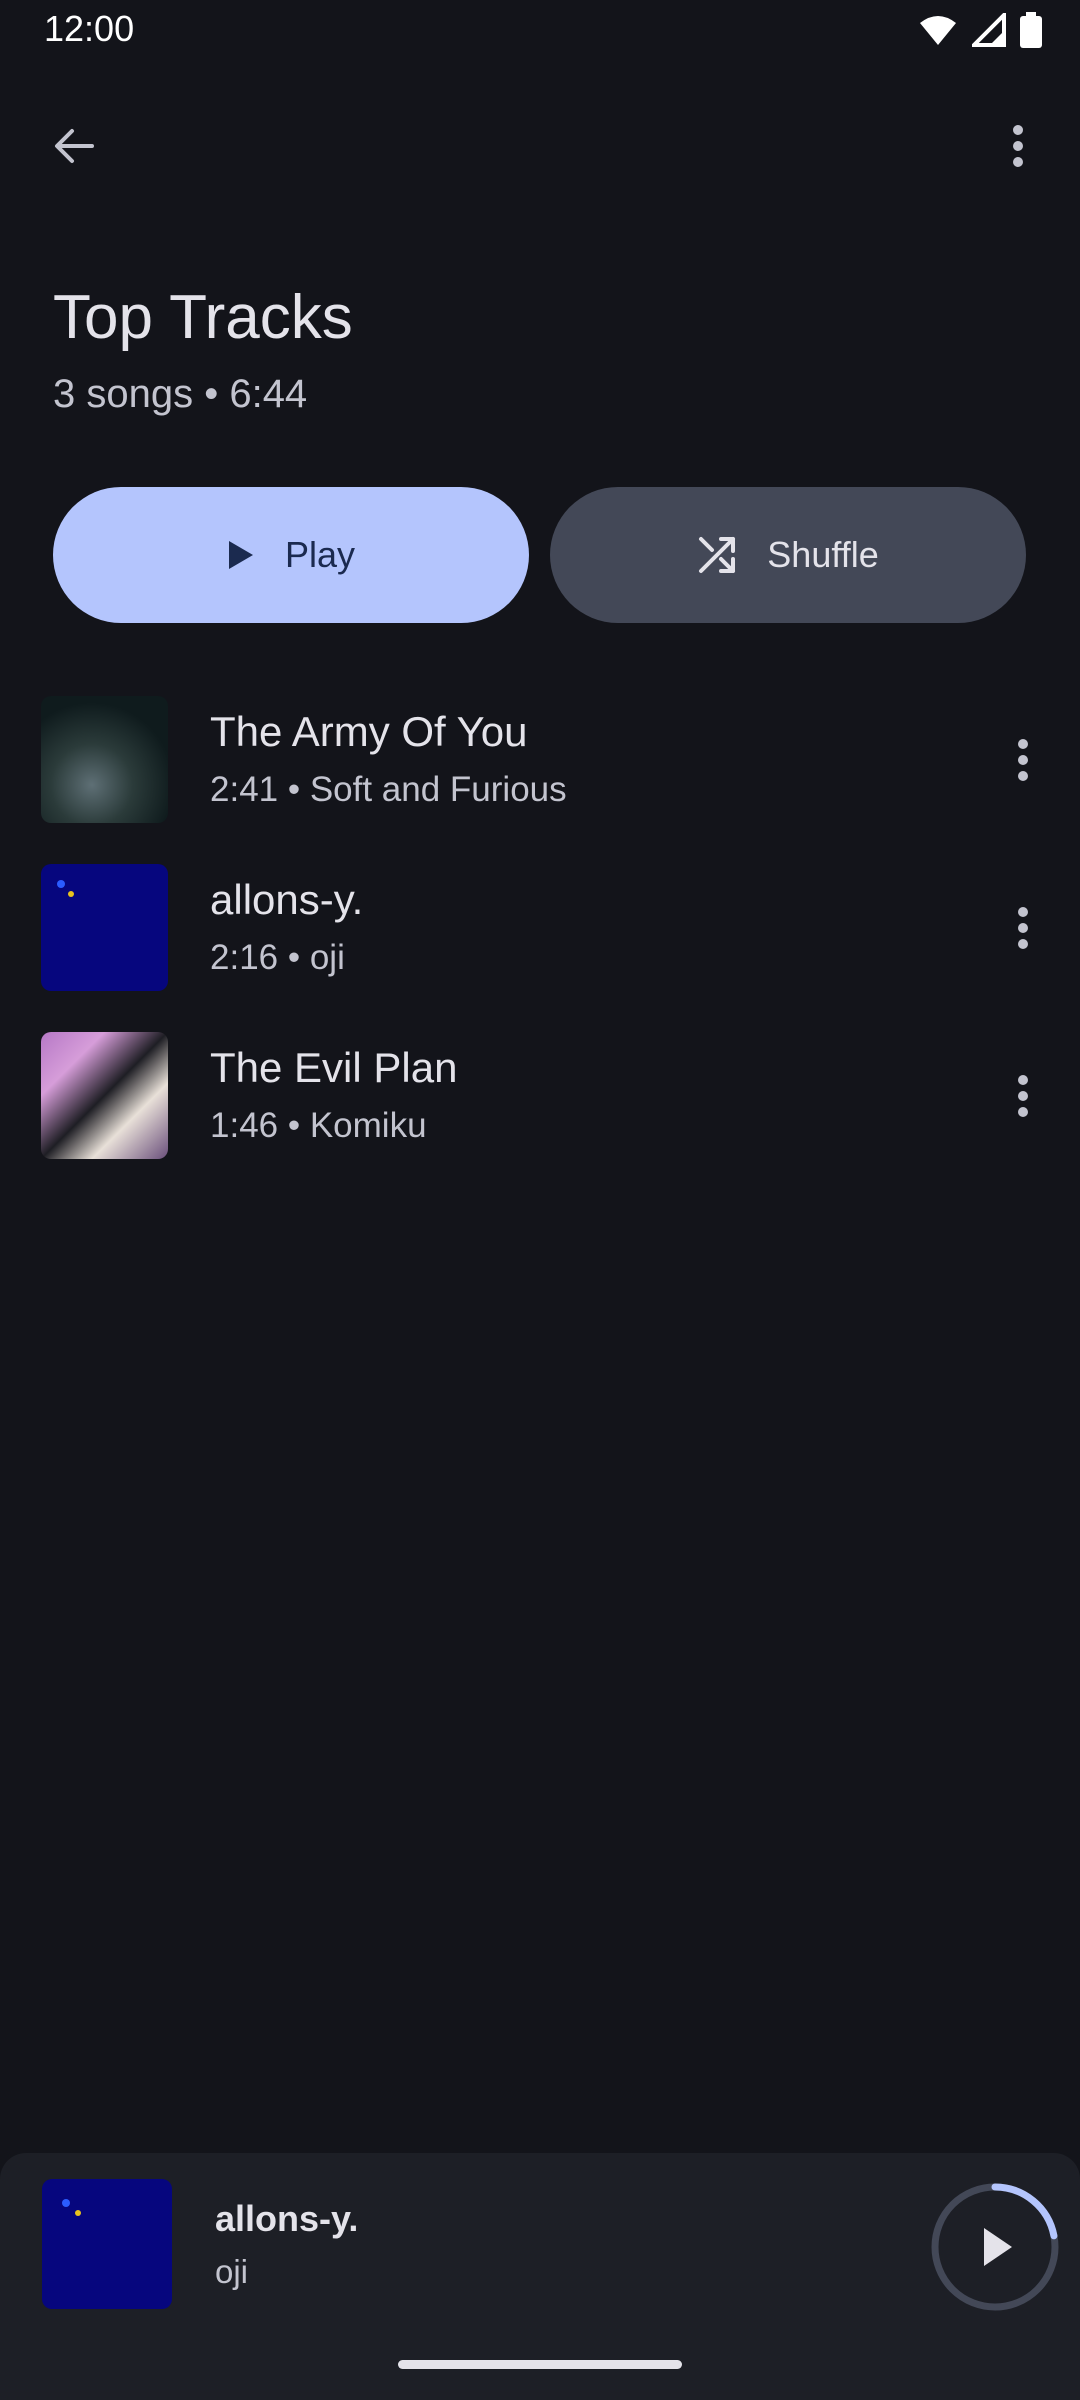 The width and height of the screenshot is (1080, 2400). Describe the element at coordinates (540, 2364) in the screenshot. I see `gesture-nav-handle` at that location.